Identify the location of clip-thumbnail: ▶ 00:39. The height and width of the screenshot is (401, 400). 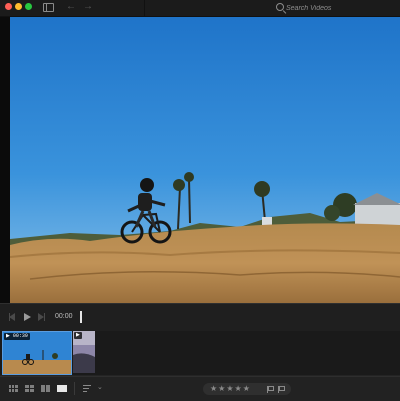
(37, 353).